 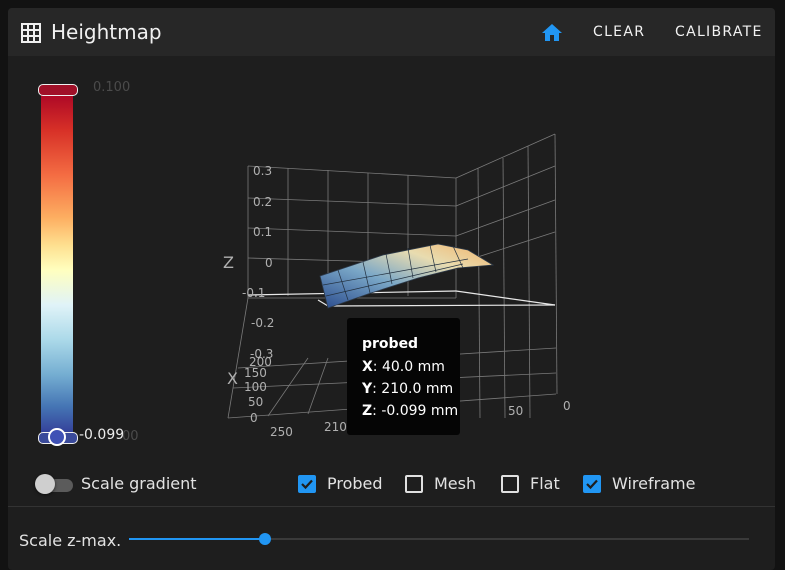 I want to click on gradient-min-knob, so click(x=57, y=437).